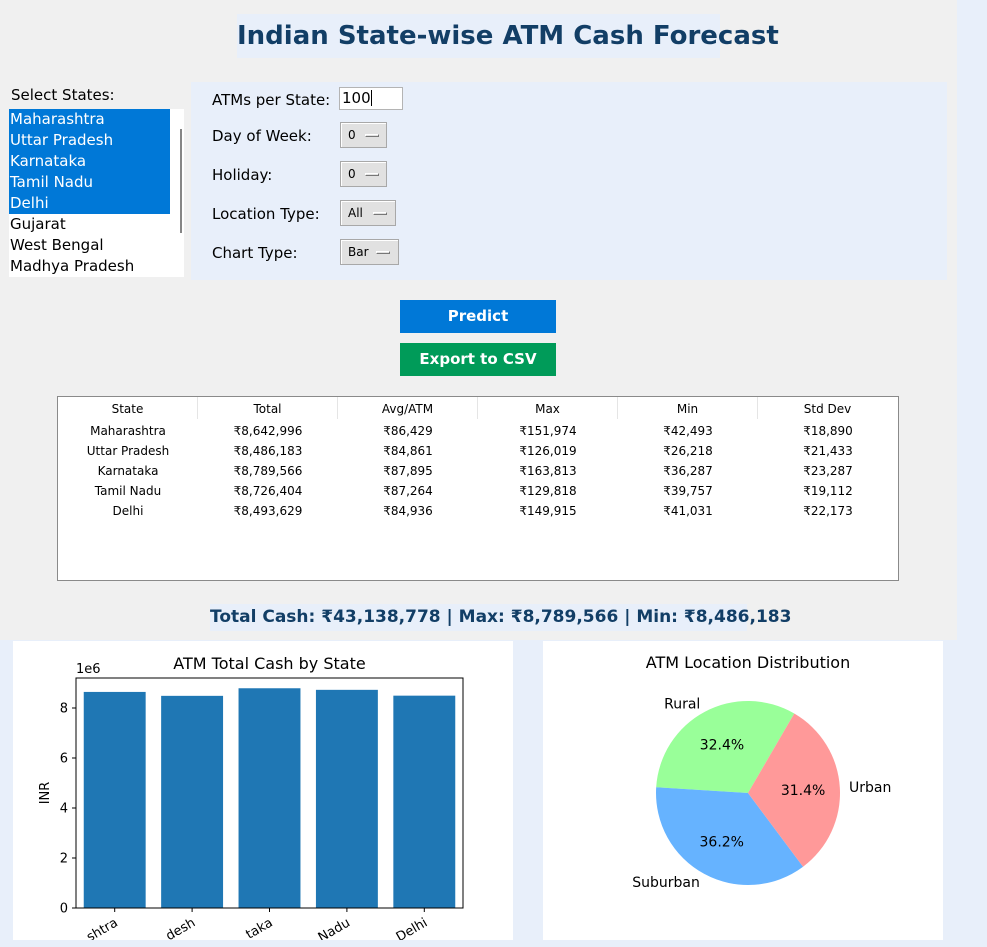 This screenshot has width=987, height=947. What do you see at coordinates (548, 431) in the screenshot?
I see `table-cell: ₹151,974` at bounding box center [548, 431].